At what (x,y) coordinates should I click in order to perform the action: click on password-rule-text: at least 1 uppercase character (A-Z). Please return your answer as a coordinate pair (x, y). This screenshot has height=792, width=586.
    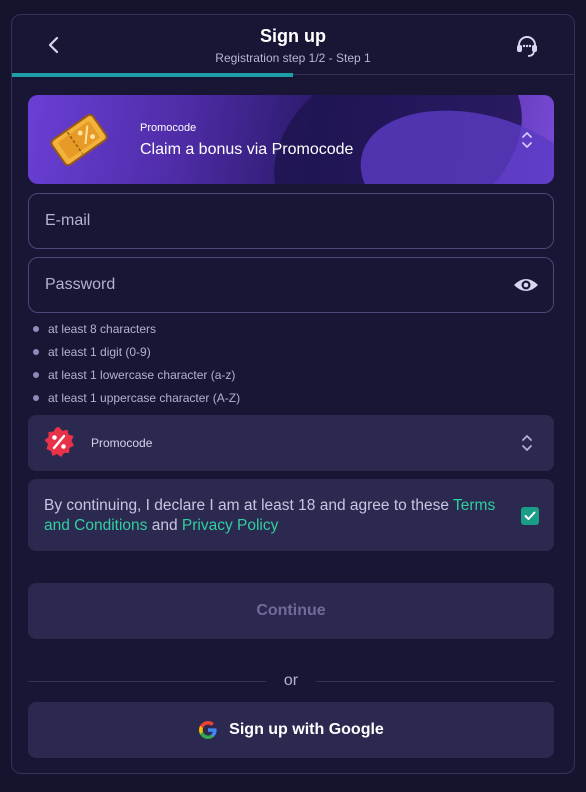
    Looking at the image, I should click on (144, 398).